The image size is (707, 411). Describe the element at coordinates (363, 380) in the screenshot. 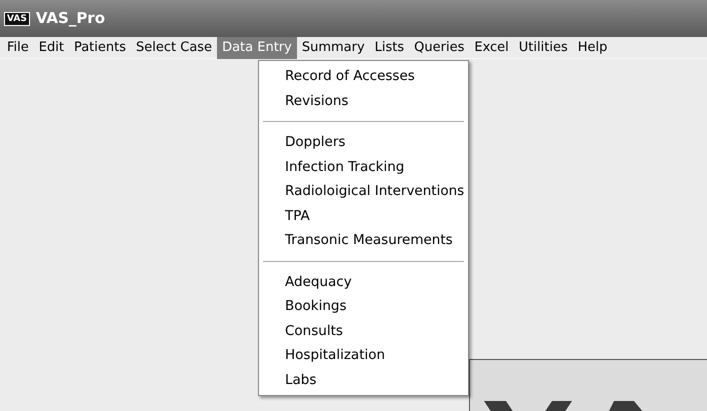

I see `menu-option: Labs` at that location.